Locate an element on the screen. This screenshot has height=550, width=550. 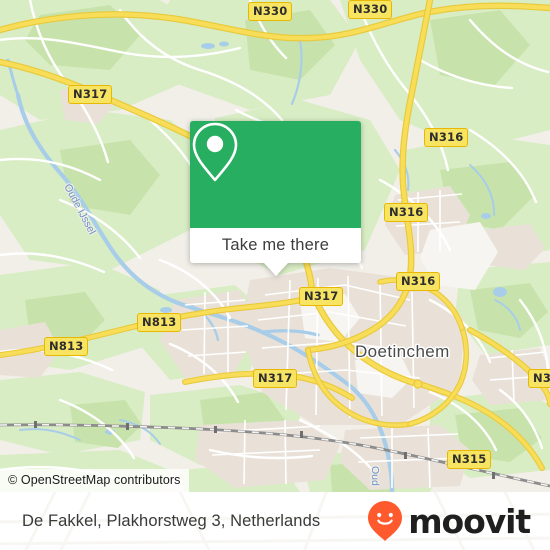
take-me-there-label: Take me there is located at coordinates (275, 245).